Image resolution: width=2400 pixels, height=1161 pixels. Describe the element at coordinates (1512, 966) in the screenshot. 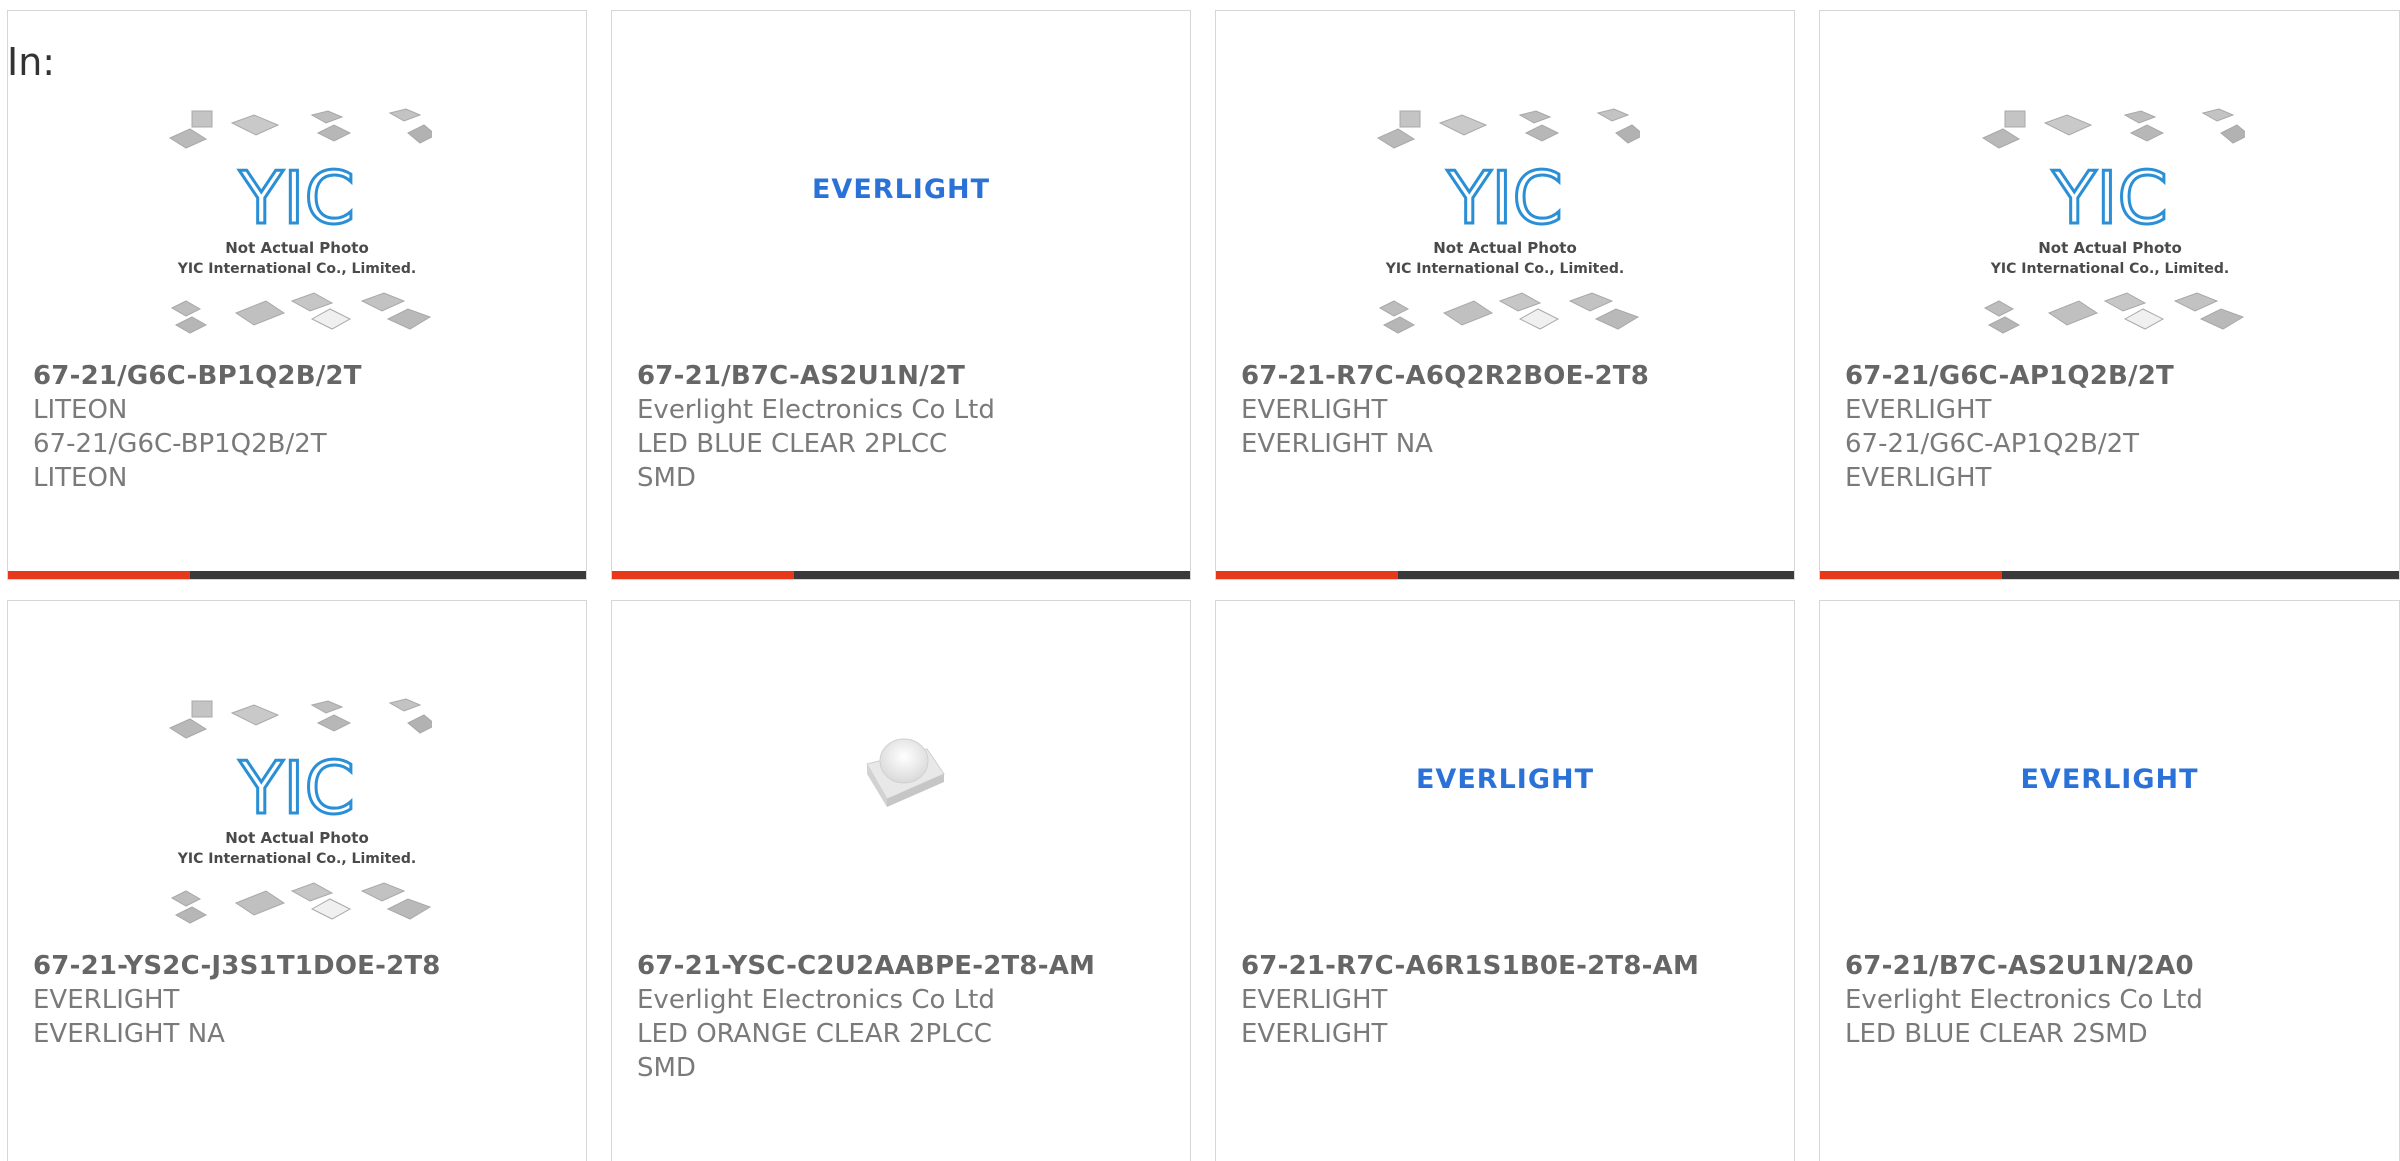

I see `part-number: 67-21-R7C-A6R1S1B0E-2T8-AM` at that location.